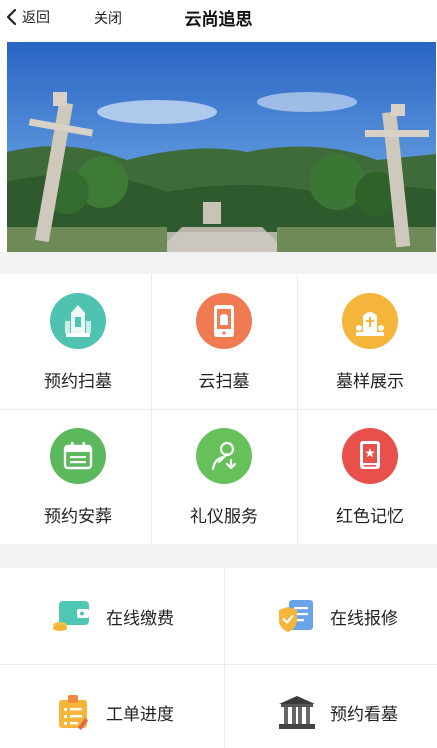 The height and width of the screenshot is (748, 437). Describe the element at coordinates (370, 456) in the screenshot. I see `red-book-icon` at that location.